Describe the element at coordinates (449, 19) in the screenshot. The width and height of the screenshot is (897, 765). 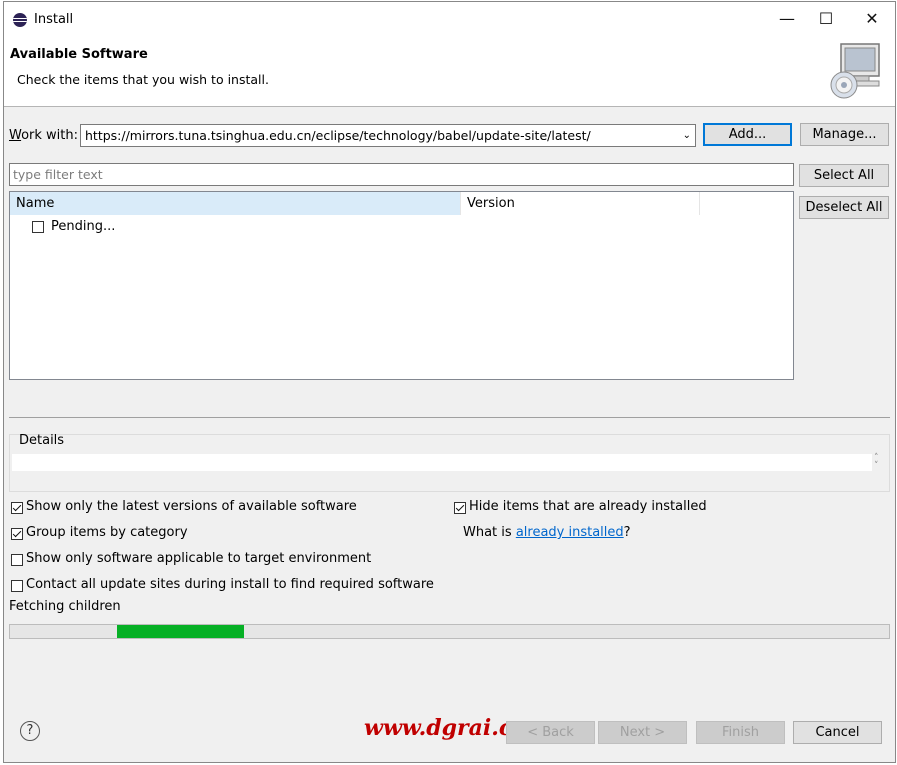
I see `title-bar: Install — ☐ ✕` at that location.